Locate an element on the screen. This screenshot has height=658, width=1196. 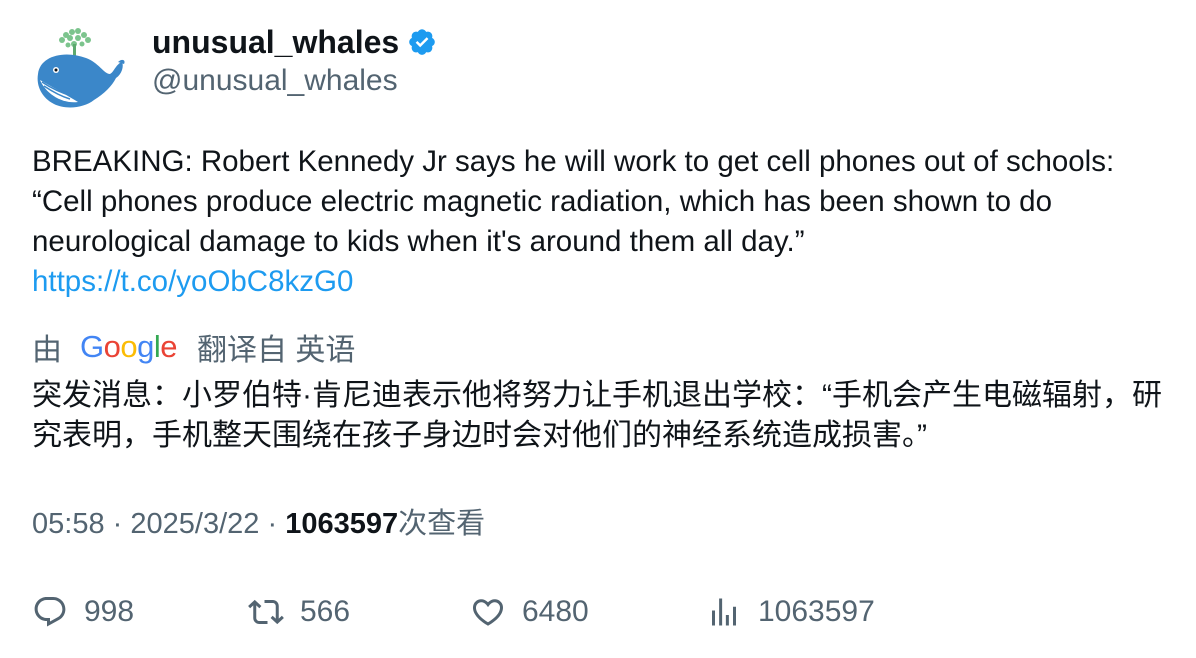
translation-suffix: 翻译自 英语 is located at coordinates (276, 350).